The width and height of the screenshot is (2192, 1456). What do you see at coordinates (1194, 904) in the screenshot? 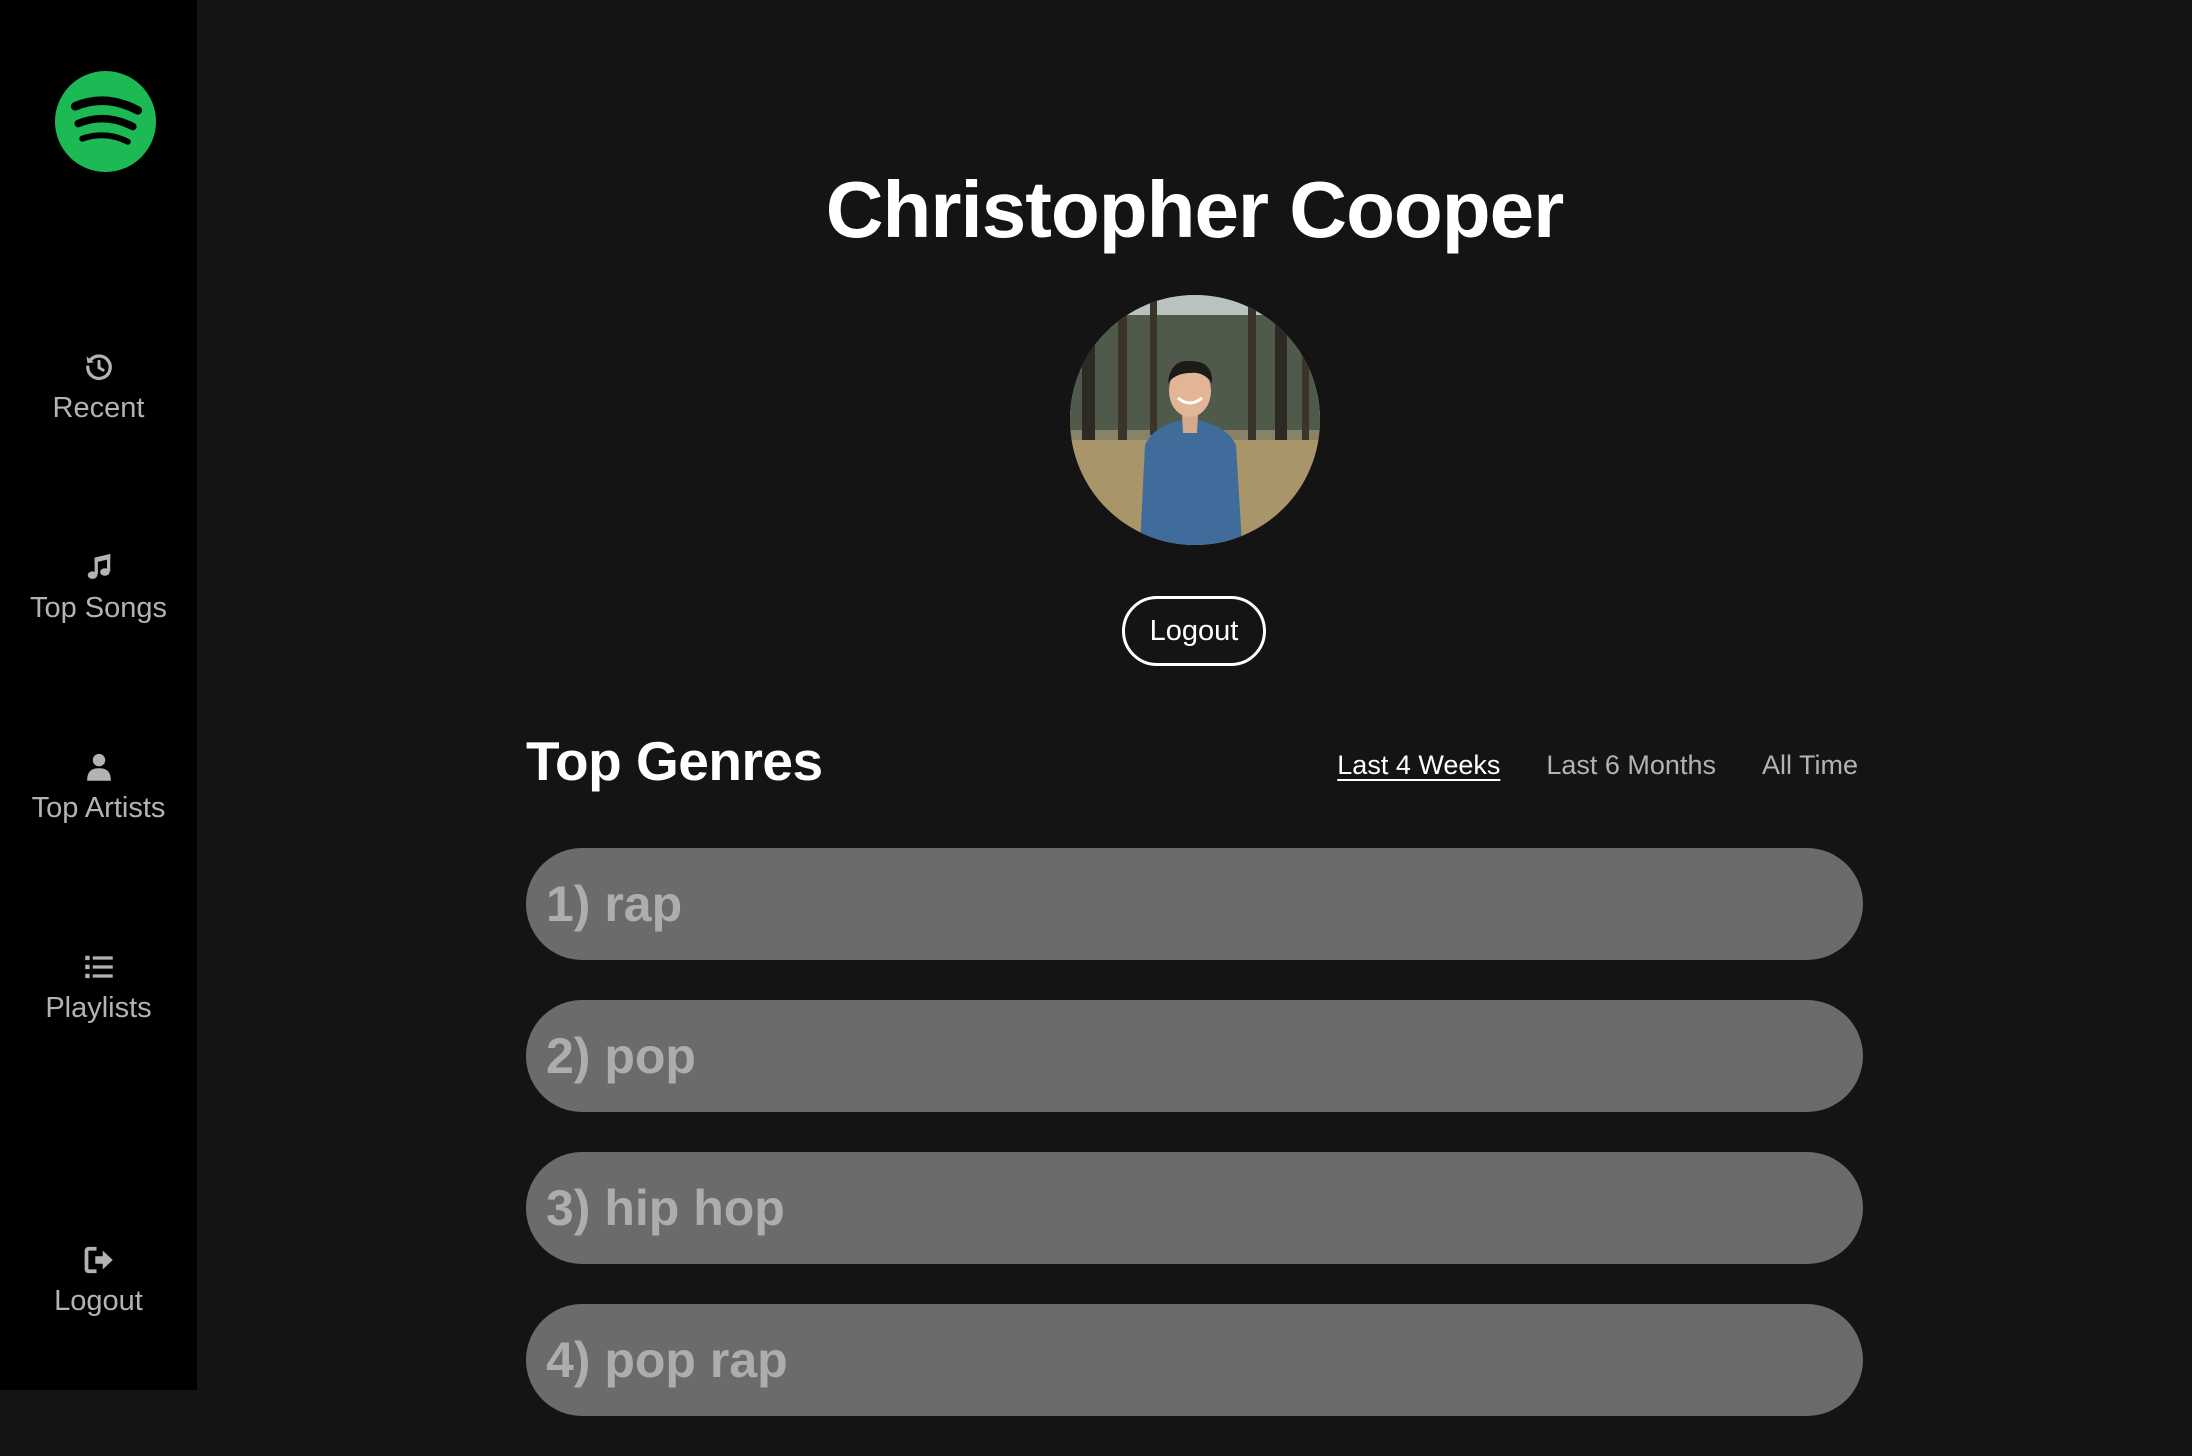
I see `list-item: 1) rap` at bounding box center [1194, 904].